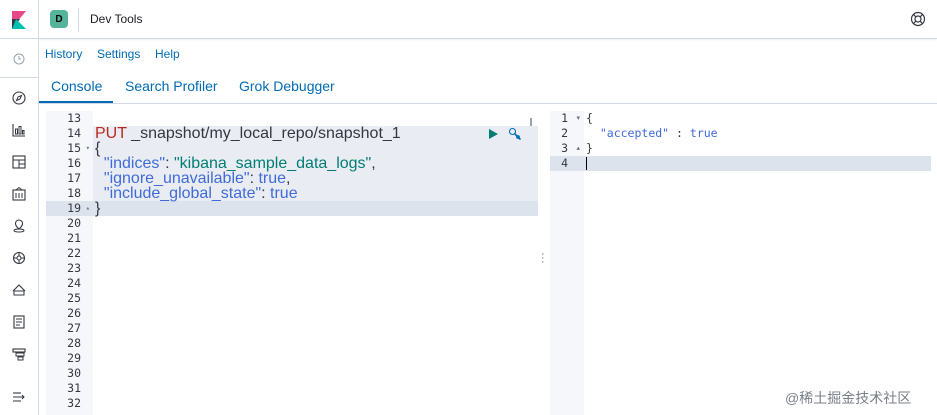 The width and height of the screenshot is (937, 415). What do you see at coordinates (74, 208) in the screenshot?
I see `line-number: 19` at bounding box center [74, 208].